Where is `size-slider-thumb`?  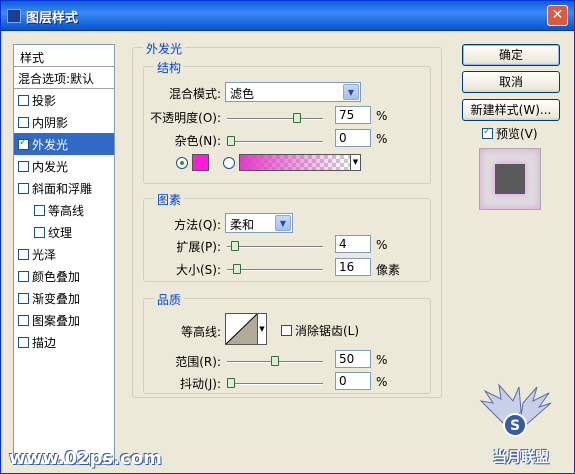 size-slider-thumb is located at coordinates (237, 269).